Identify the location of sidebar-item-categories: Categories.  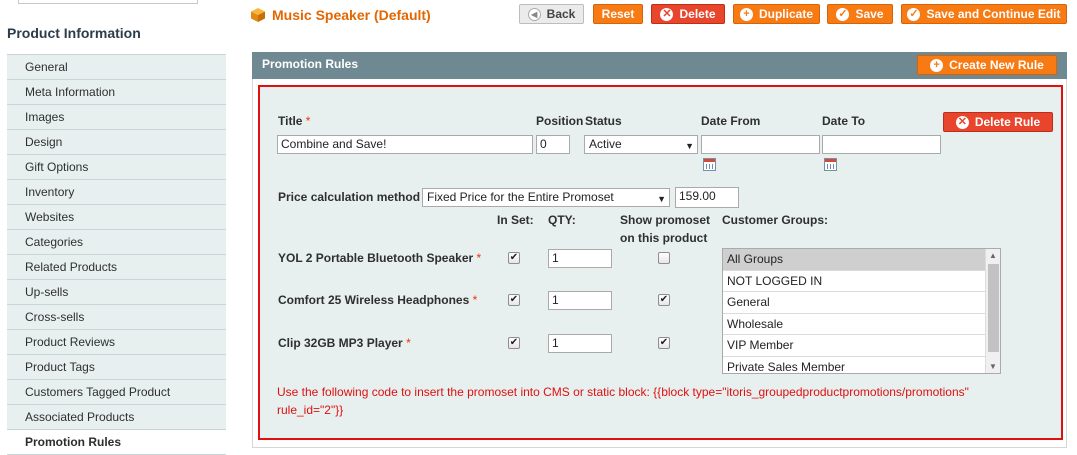
(116, 242).